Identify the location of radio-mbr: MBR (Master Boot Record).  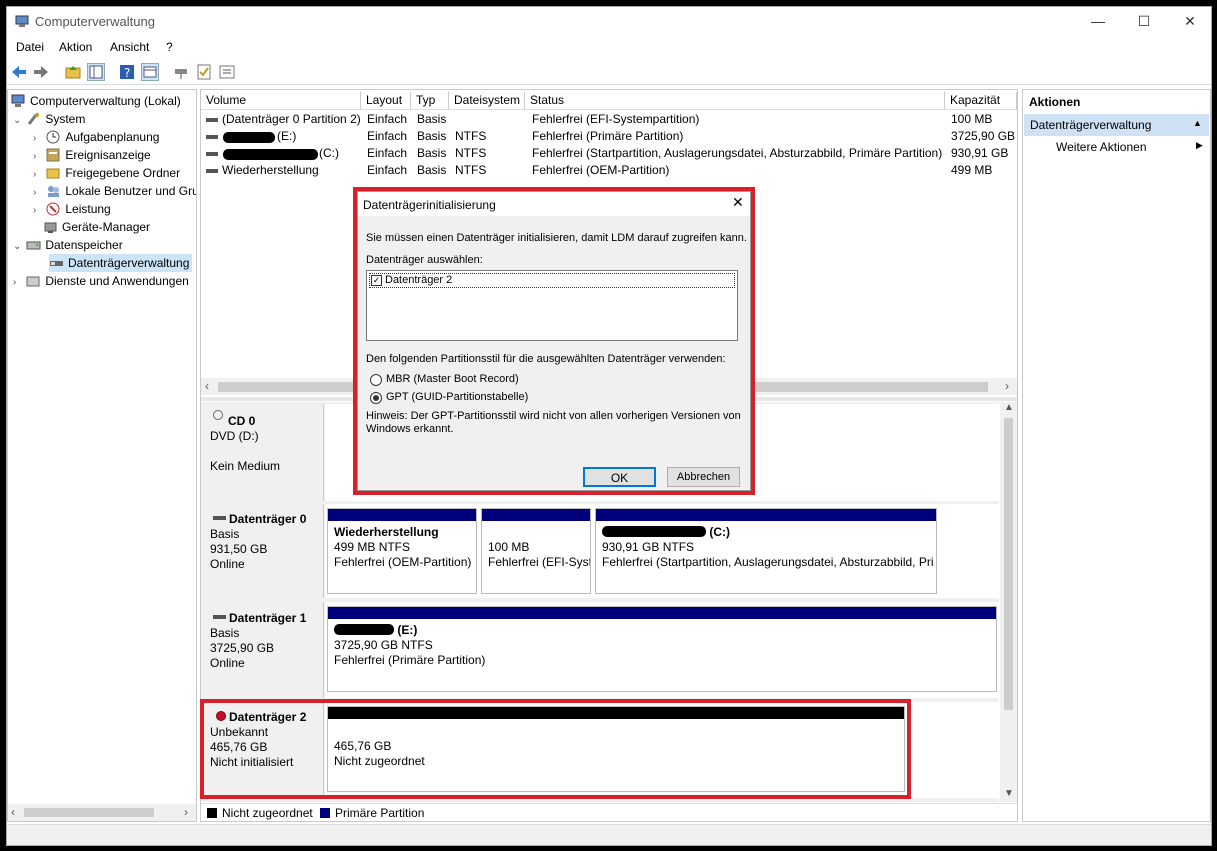
(470, 381).